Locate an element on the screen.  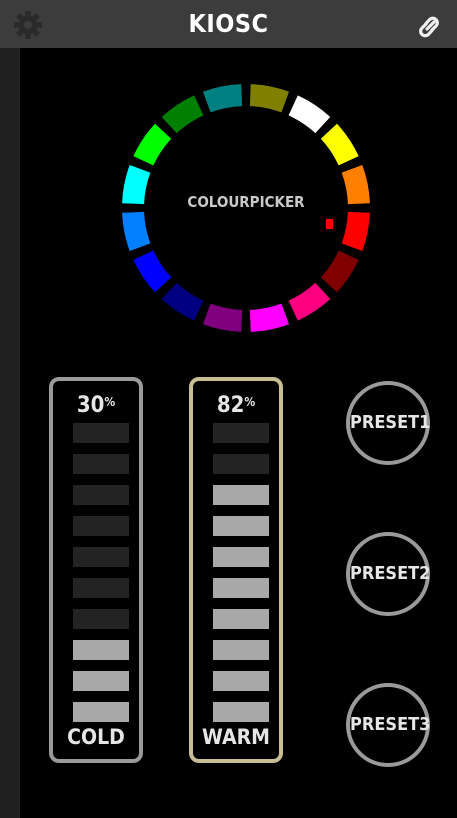
app-title: KIOSC is located at coordinates (228, 23).